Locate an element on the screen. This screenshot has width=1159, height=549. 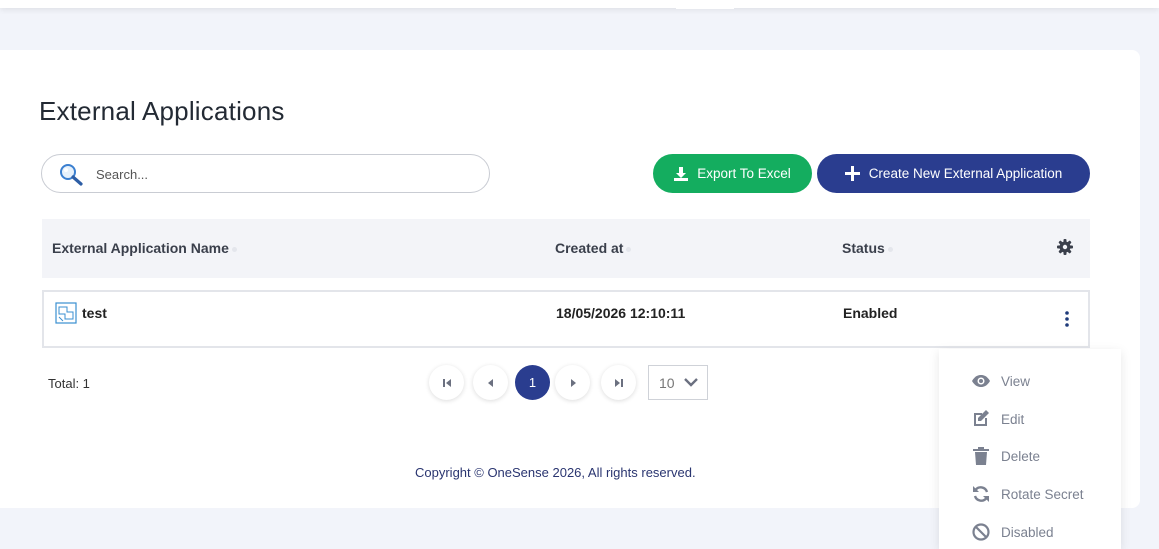
search-icon is located at coordinates (71, 175).